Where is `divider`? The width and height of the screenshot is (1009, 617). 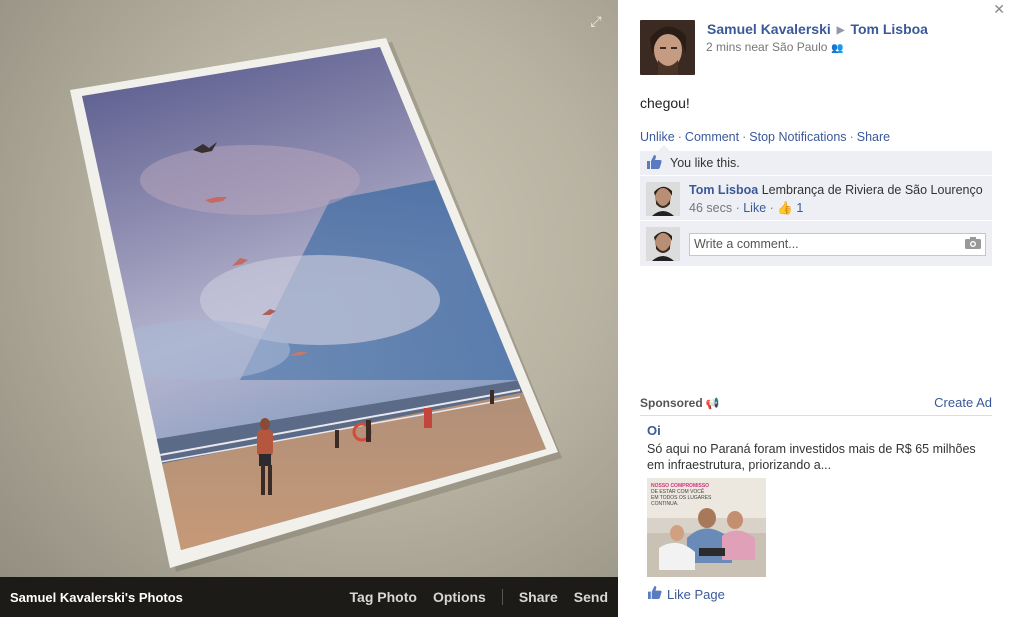
divider is located at coordinates (502, 597).